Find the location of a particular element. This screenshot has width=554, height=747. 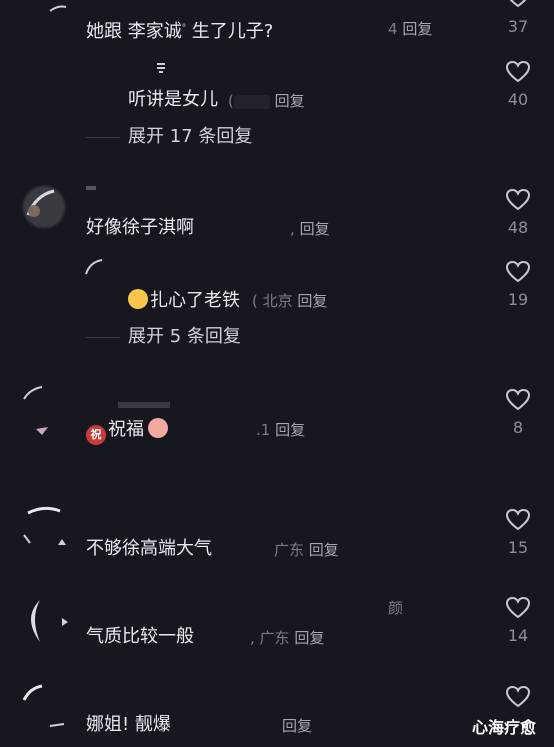

like-count: 14 is located at coordinates (518, 635).